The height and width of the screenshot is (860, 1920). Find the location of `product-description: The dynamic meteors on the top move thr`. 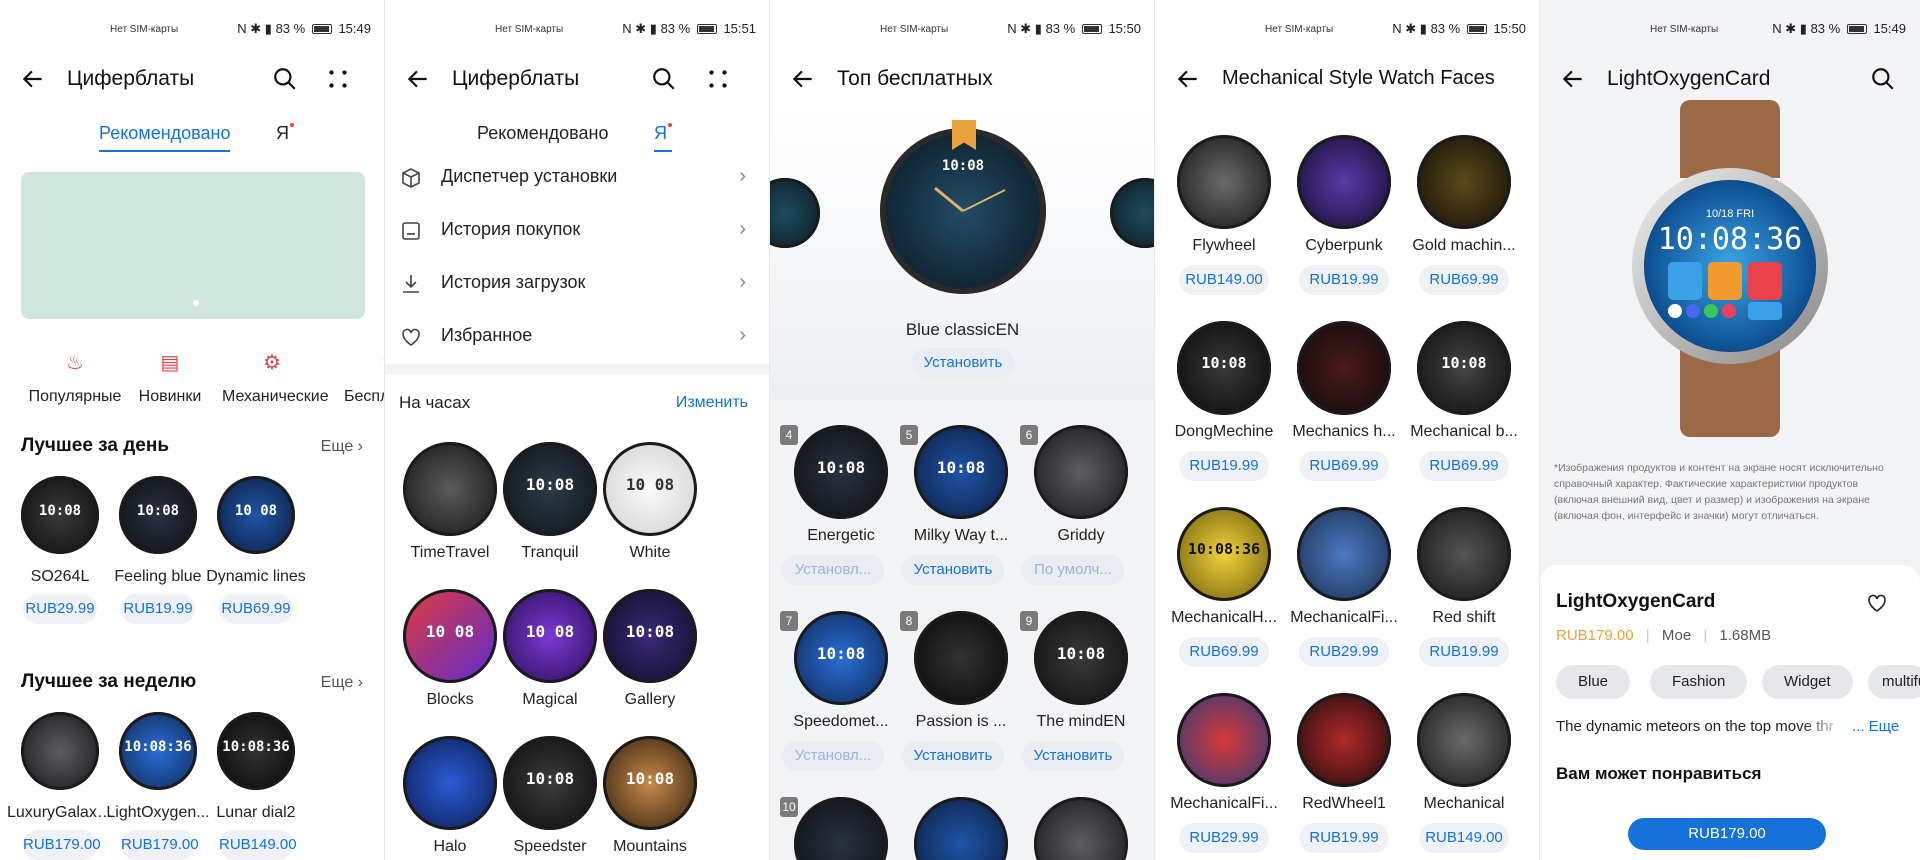

product-description: The dynamic meteors on the top move thr is located at coordinates (1695, 726).